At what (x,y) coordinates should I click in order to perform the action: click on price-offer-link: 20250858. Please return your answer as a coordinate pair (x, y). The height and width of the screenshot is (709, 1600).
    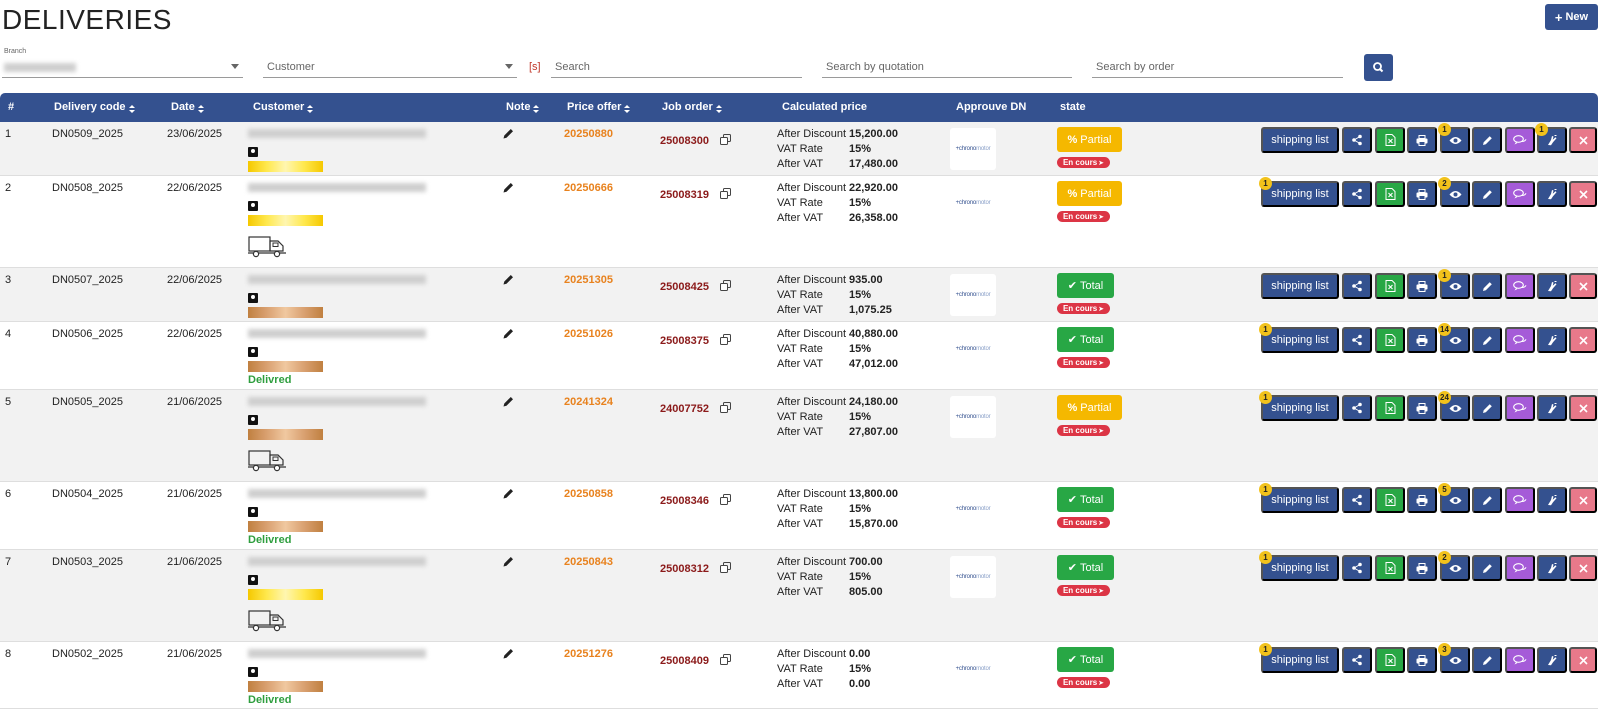
    Looking at the image, I should click on (588, 494).